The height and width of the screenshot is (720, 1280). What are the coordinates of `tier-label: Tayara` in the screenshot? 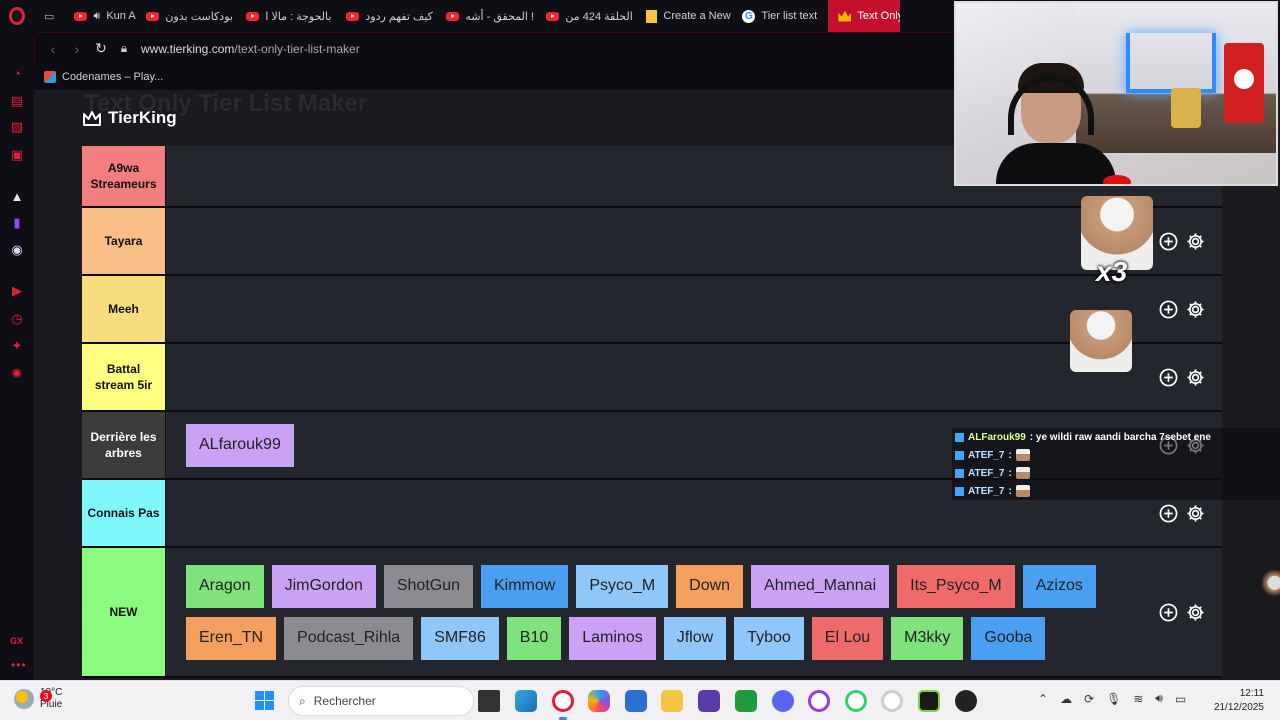 It's located at (123, 241).